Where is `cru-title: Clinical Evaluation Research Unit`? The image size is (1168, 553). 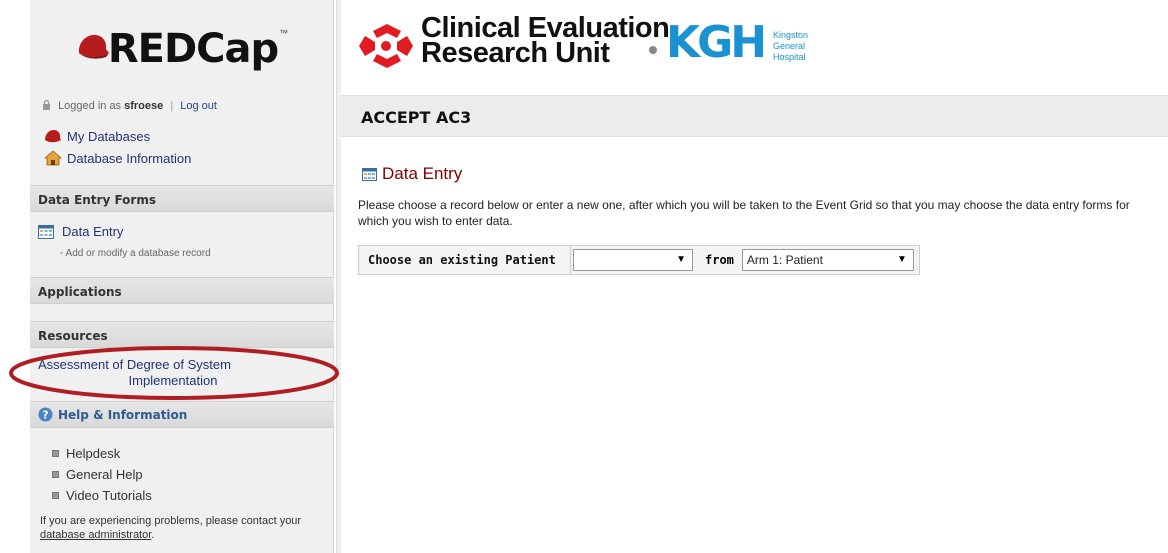
cru-title: Clinical Evaluation Research Unit is located at coordinates (545, 41).